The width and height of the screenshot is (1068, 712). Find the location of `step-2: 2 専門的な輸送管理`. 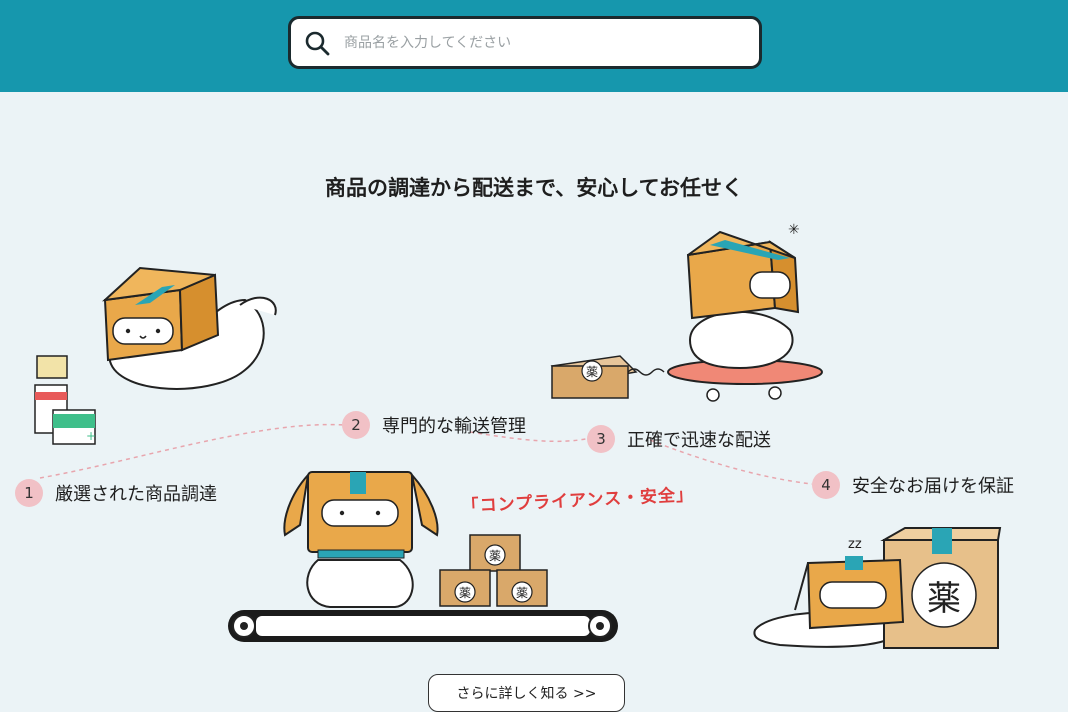

step-2: 2 専門的な輸送管理 is located at coordinates (434, 425).